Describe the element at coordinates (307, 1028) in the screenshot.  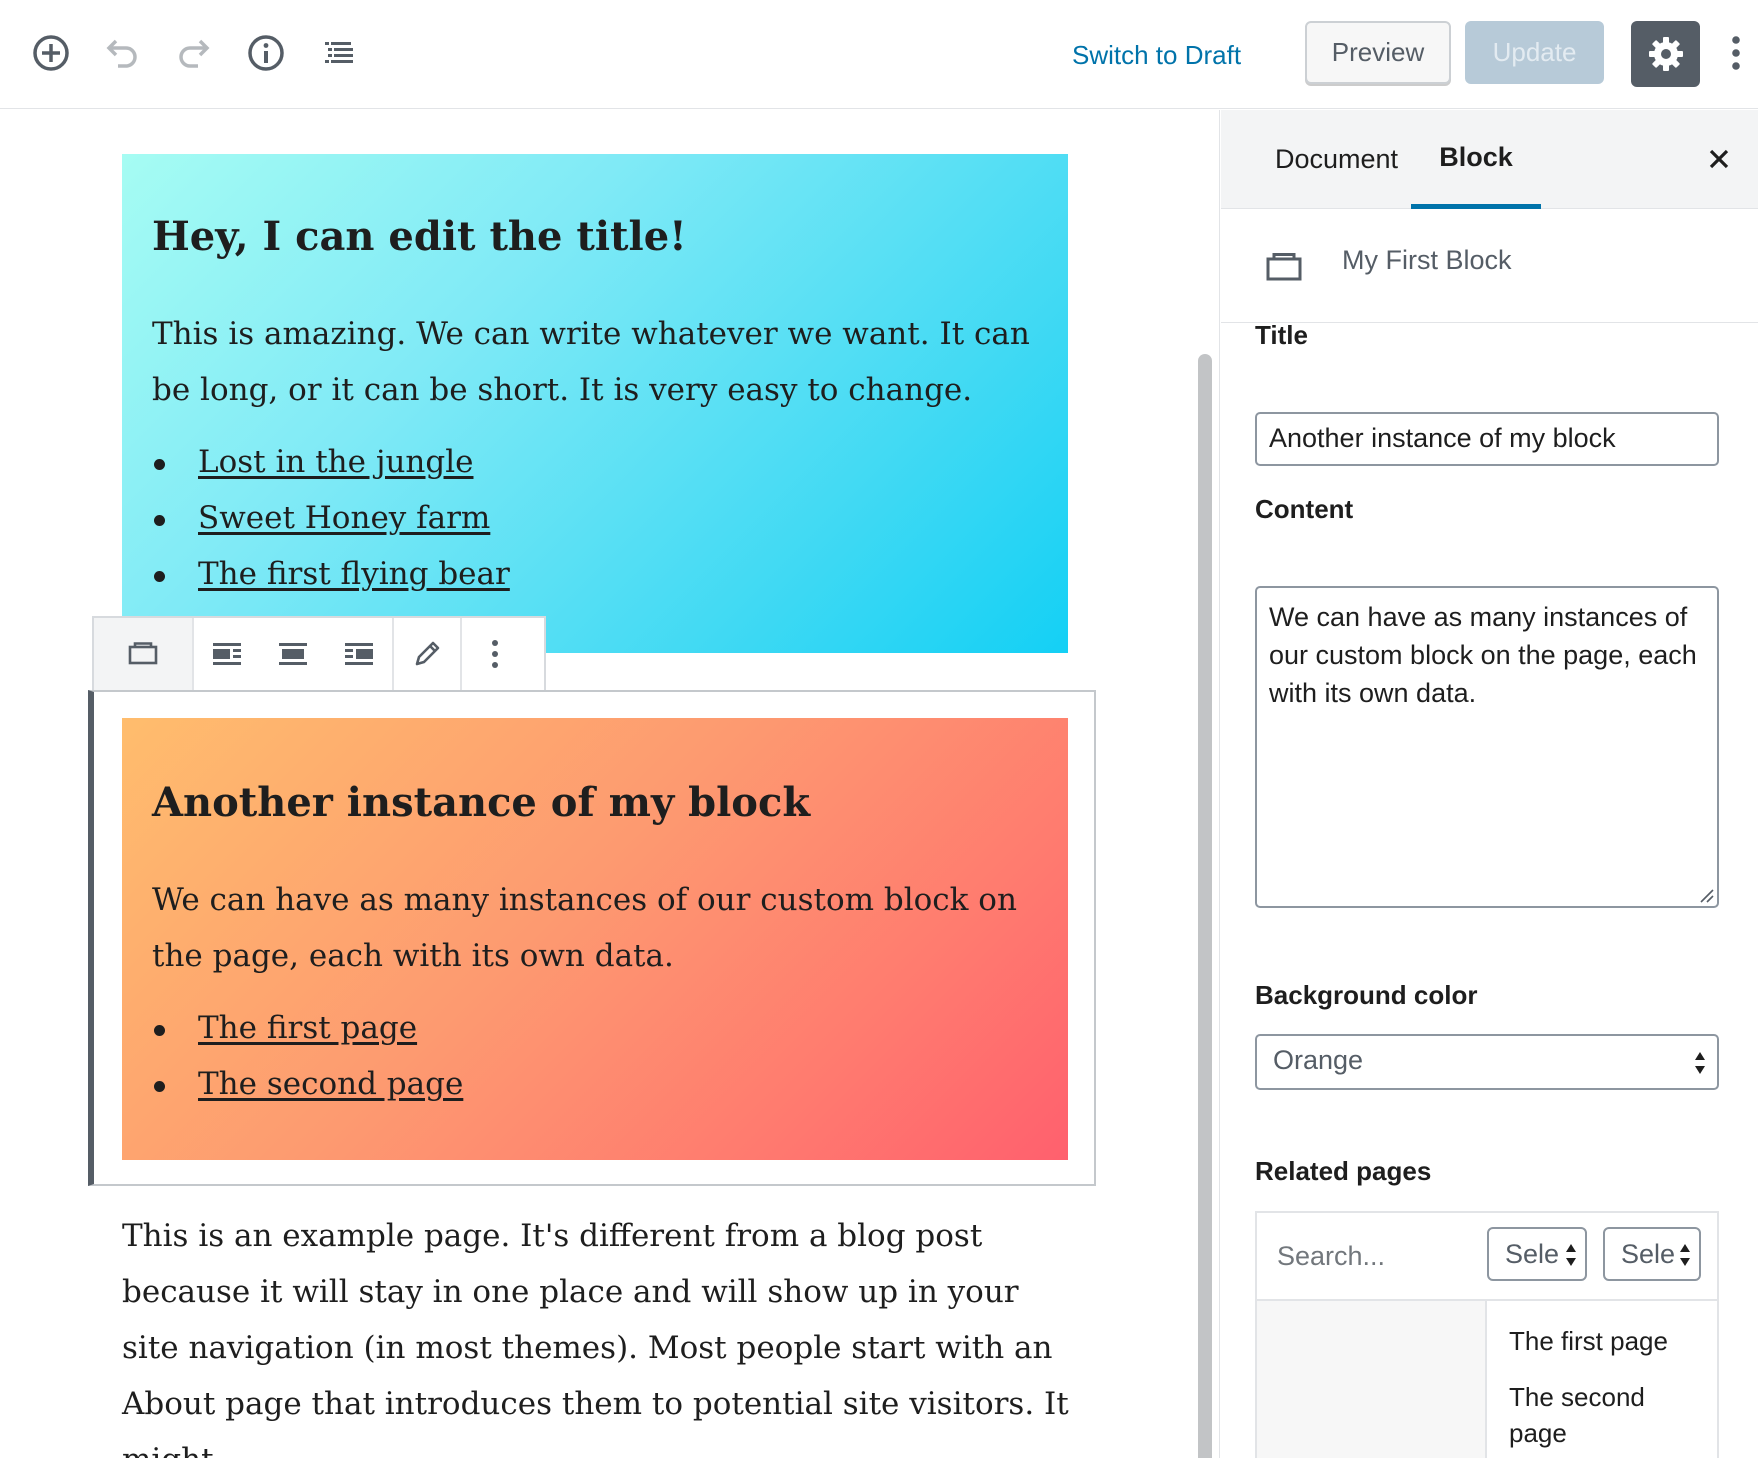
I see `page-link: The first page` at that location.